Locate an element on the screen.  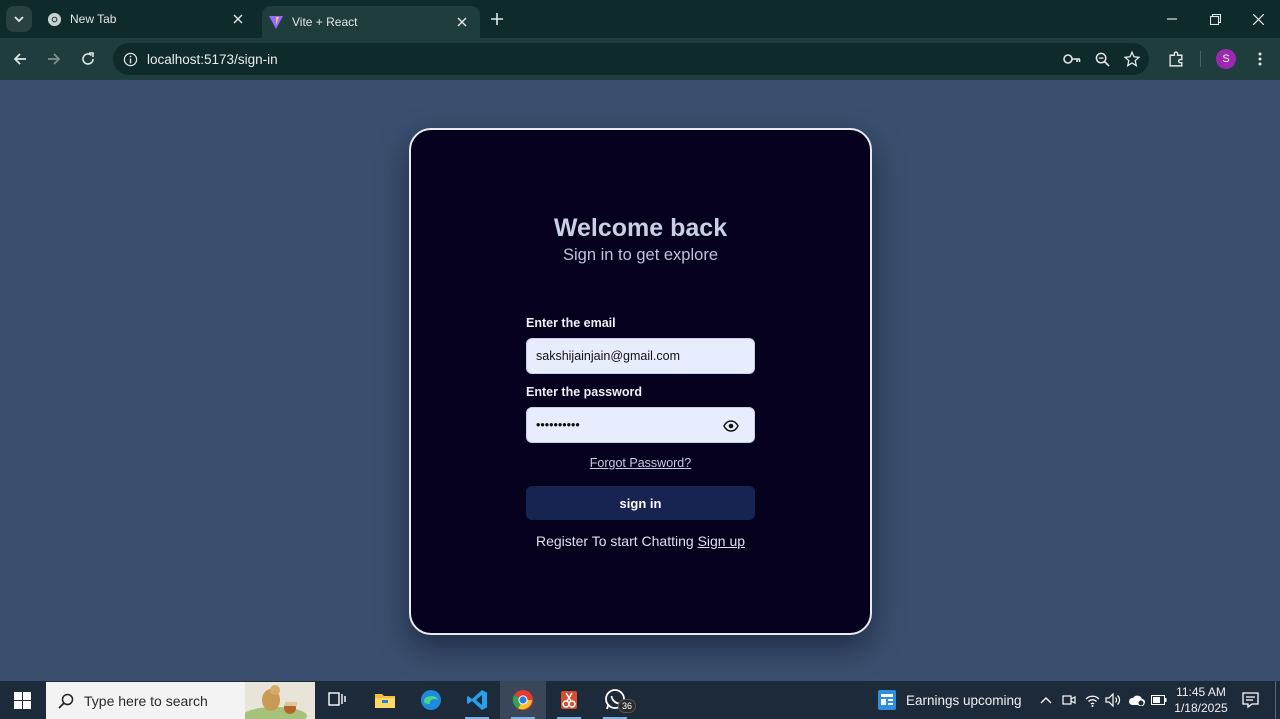
search-icon is located at coordinates (66, 701).